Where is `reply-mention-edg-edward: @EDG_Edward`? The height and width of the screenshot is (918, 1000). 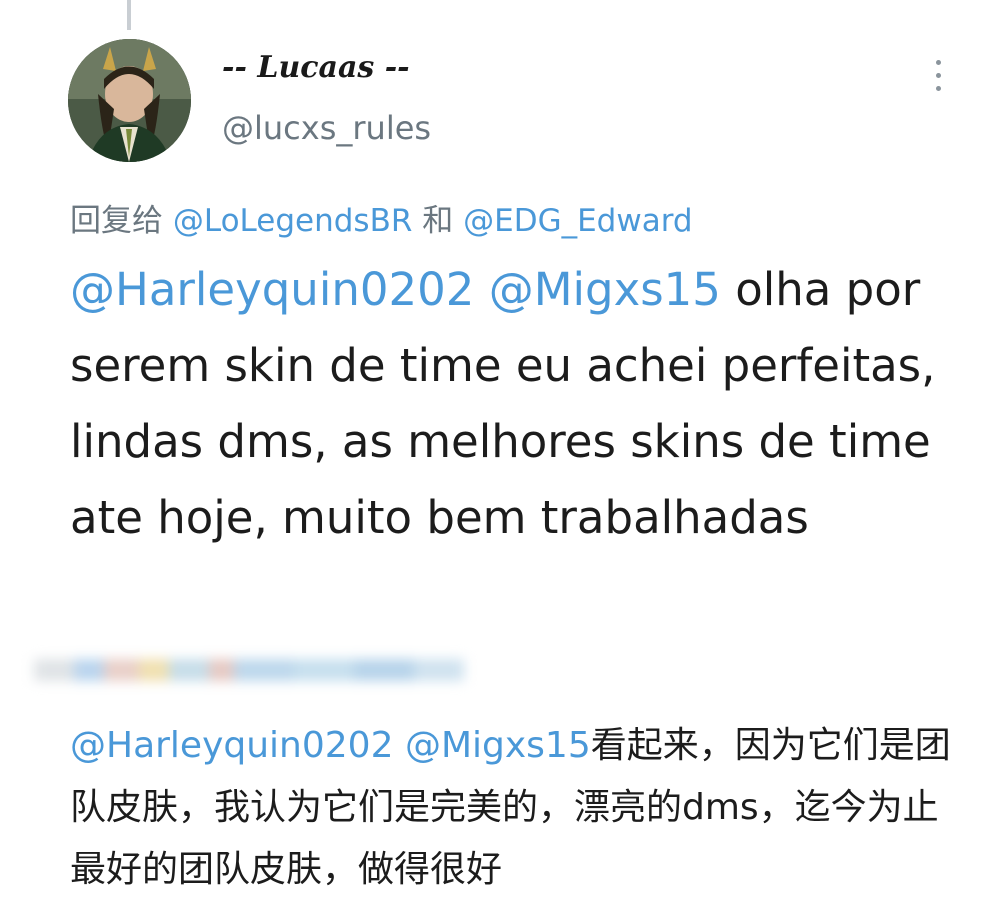
reply-mention-edg-edward: @EDG_Edward is located at coordinates (577, 221).